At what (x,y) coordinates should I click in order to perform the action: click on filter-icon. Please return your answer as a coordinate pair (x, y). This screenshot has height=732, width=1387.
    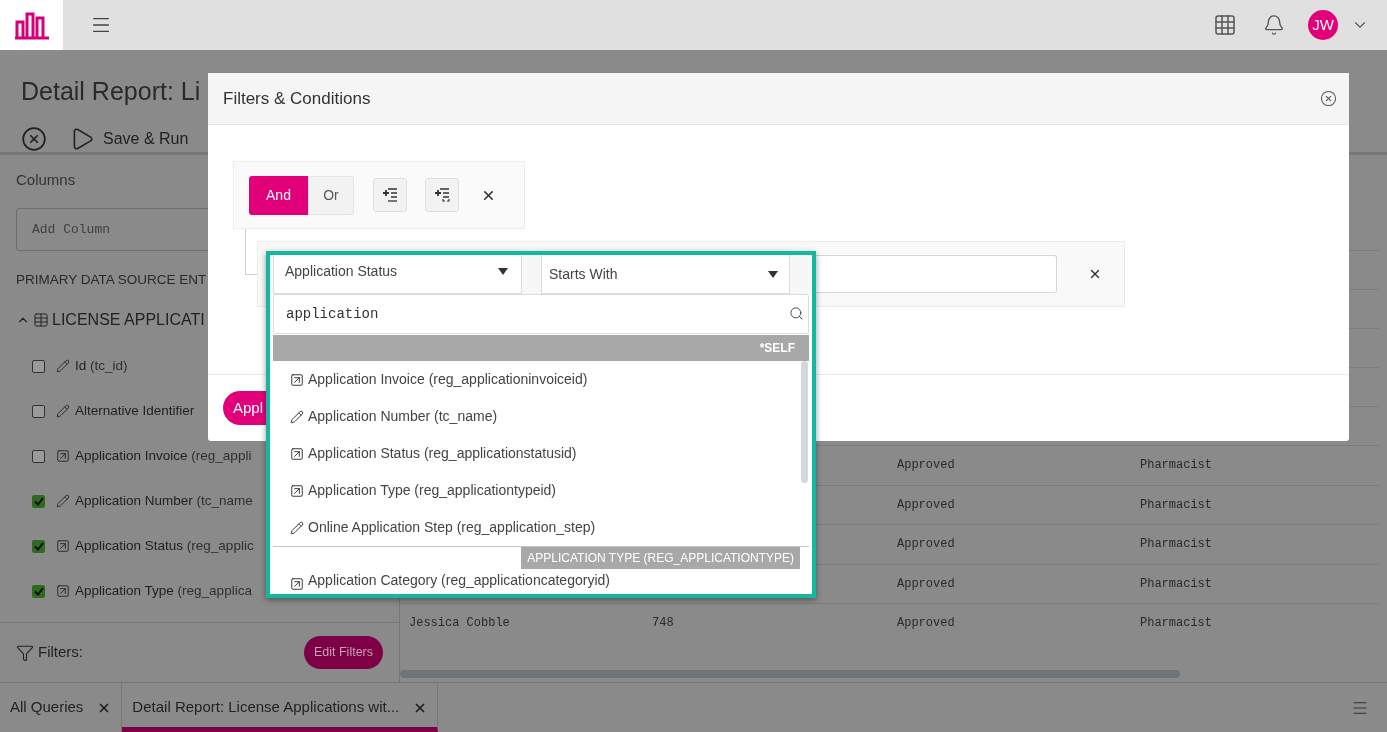
    Looking at the image, I should click on (25, 652).